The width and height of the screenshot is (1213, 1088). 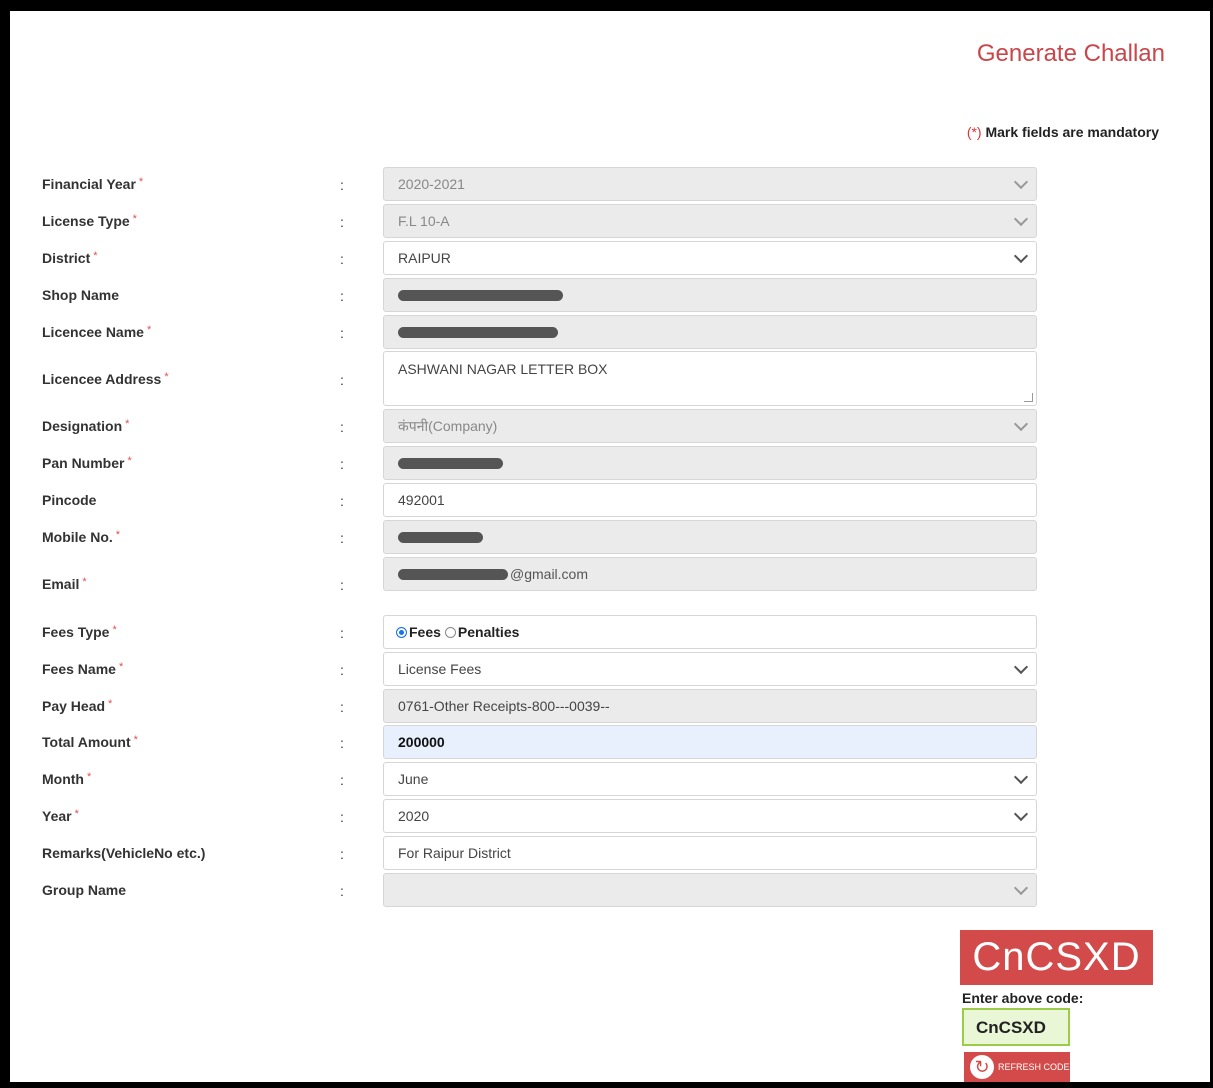 I want to click on resize-handle, so click(x=1028, y=397).